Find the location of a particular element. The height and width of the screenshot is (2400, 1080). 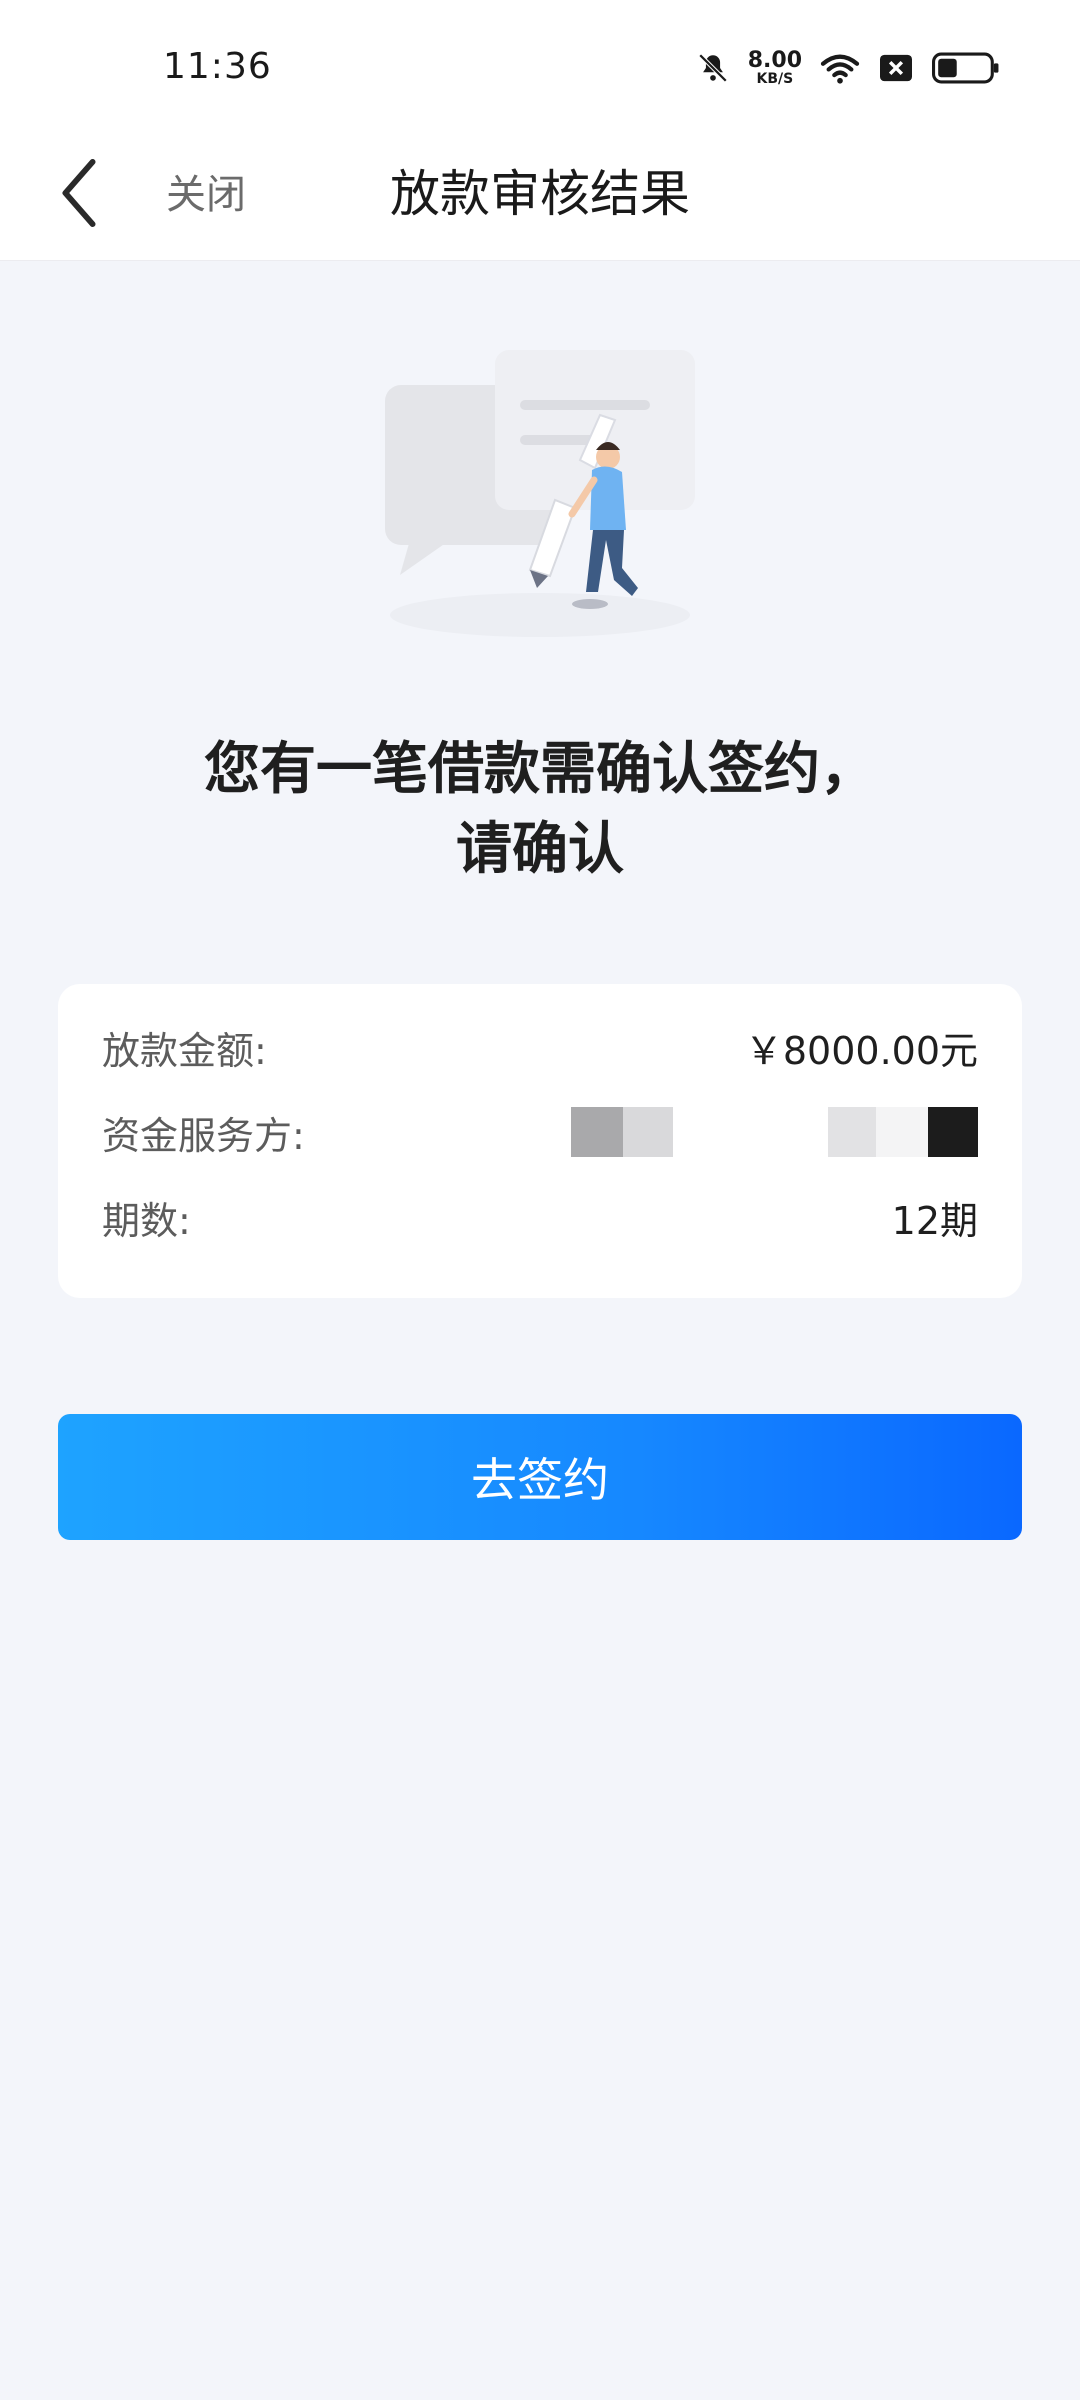

person-with-pen-illustration is located at coordinates (540, 490).